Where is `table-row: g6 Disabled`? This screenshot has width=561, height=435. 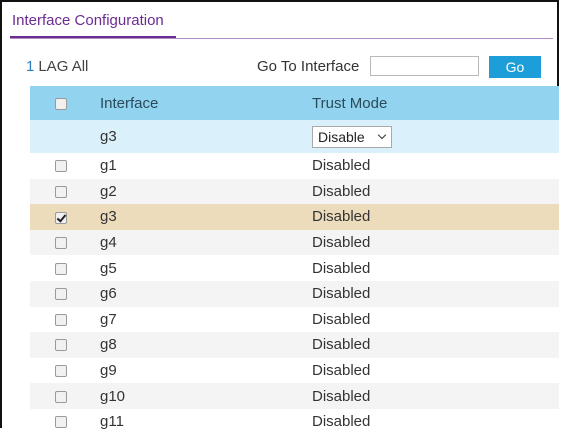 table-row: g6 Disabled is located at coordinates (294, 293).